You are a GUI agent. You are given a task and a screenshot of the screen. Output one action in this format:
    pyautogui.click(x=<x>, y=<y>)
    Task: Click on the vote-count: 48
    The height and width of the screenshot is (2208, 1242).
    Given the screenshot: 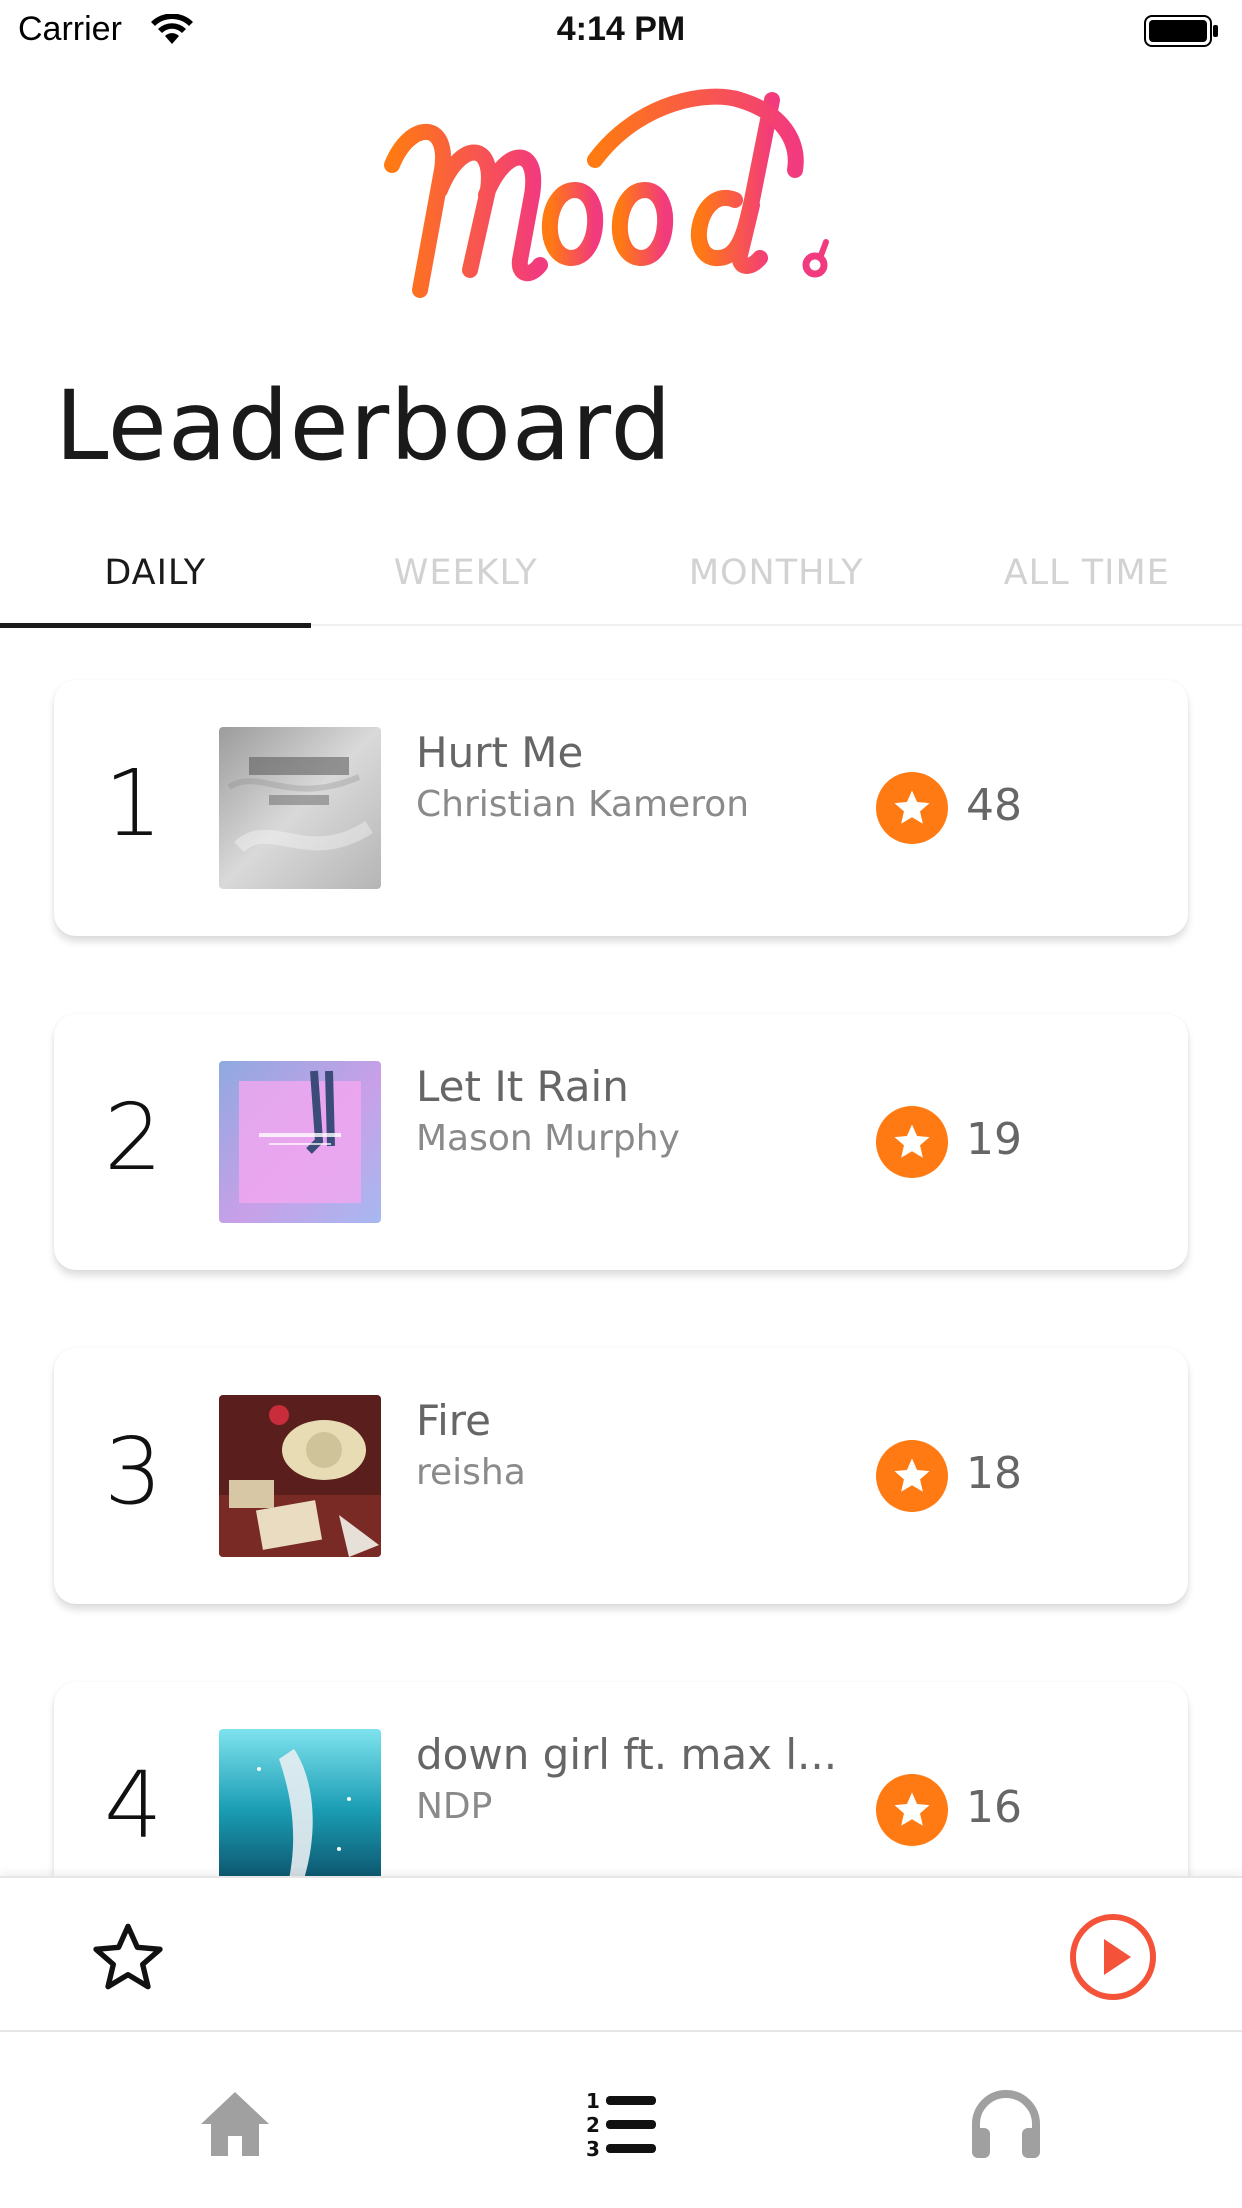 What is the action you would take?
    pyautogui.click(x=994, y=805)
    